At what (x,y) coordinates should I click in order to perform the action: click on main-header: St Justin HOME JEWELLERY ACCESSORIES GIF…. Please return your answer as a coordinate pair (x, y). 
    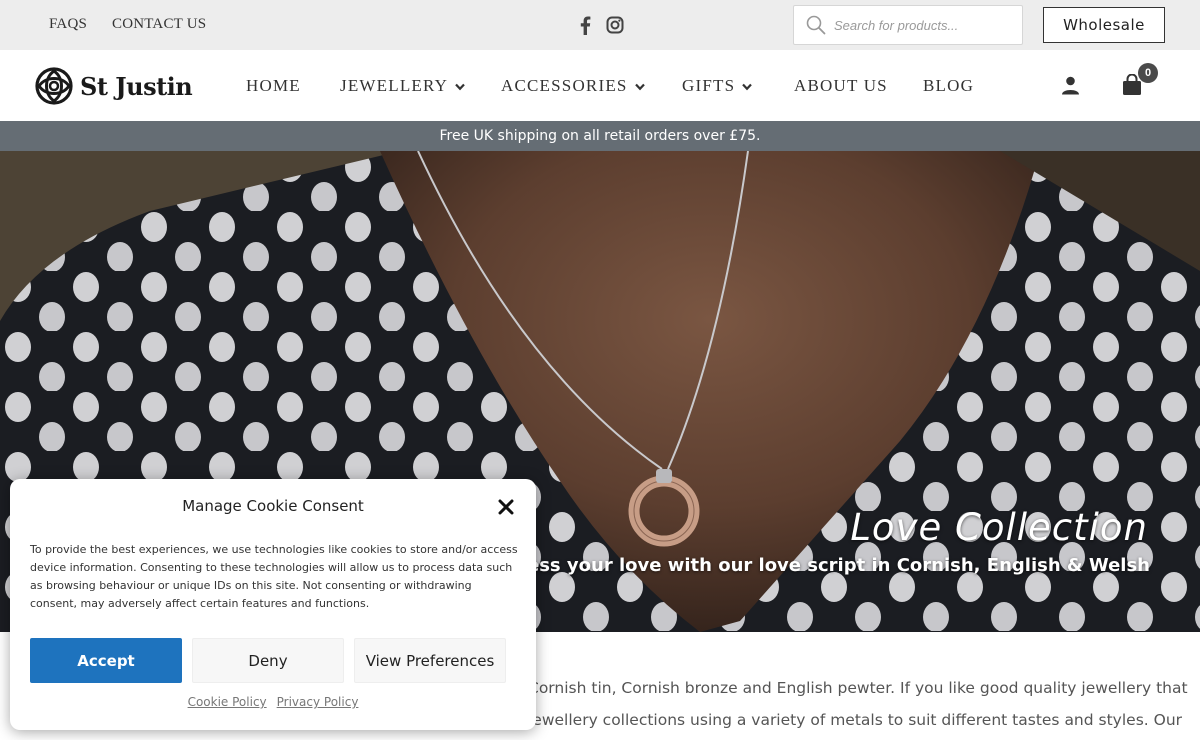
    Looking at the image, I should click on (600, 85).